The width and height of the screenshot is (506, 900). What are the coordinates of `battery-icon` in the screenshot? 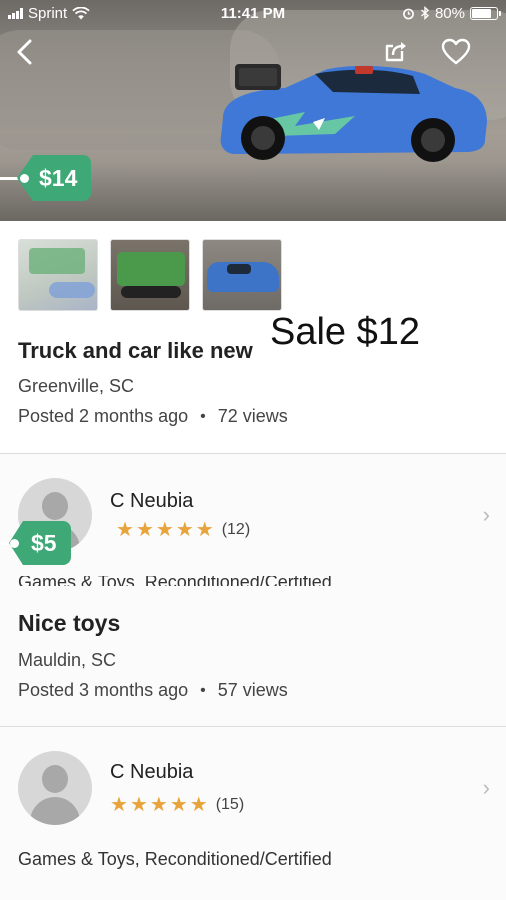 It's located at (485, 13).